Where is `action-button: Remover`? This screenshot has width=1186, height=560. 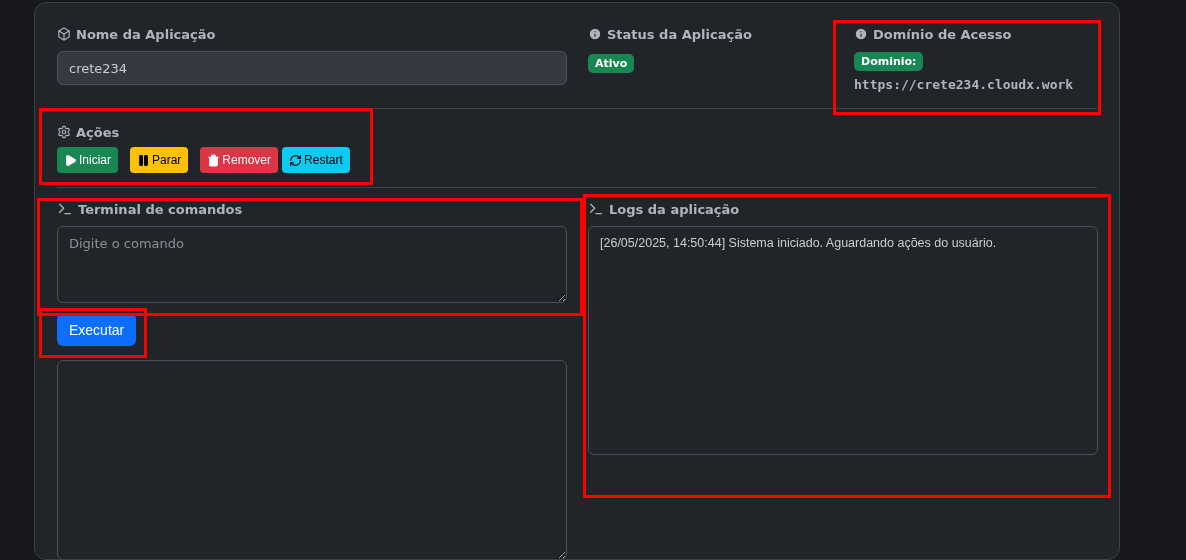 action-button: Remover is located at coordinates (239, 160).